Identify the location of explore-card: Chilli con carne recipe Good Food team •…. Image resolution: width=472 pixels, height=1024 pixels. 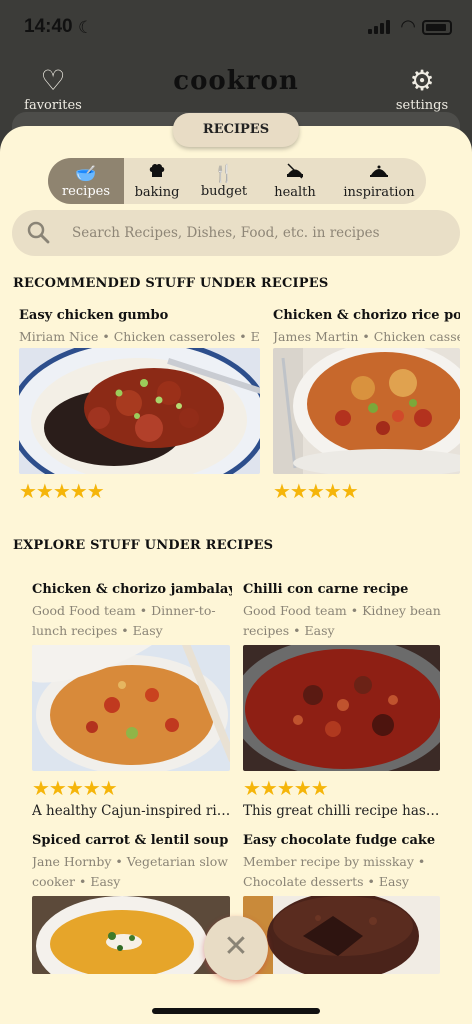
(343, 700).